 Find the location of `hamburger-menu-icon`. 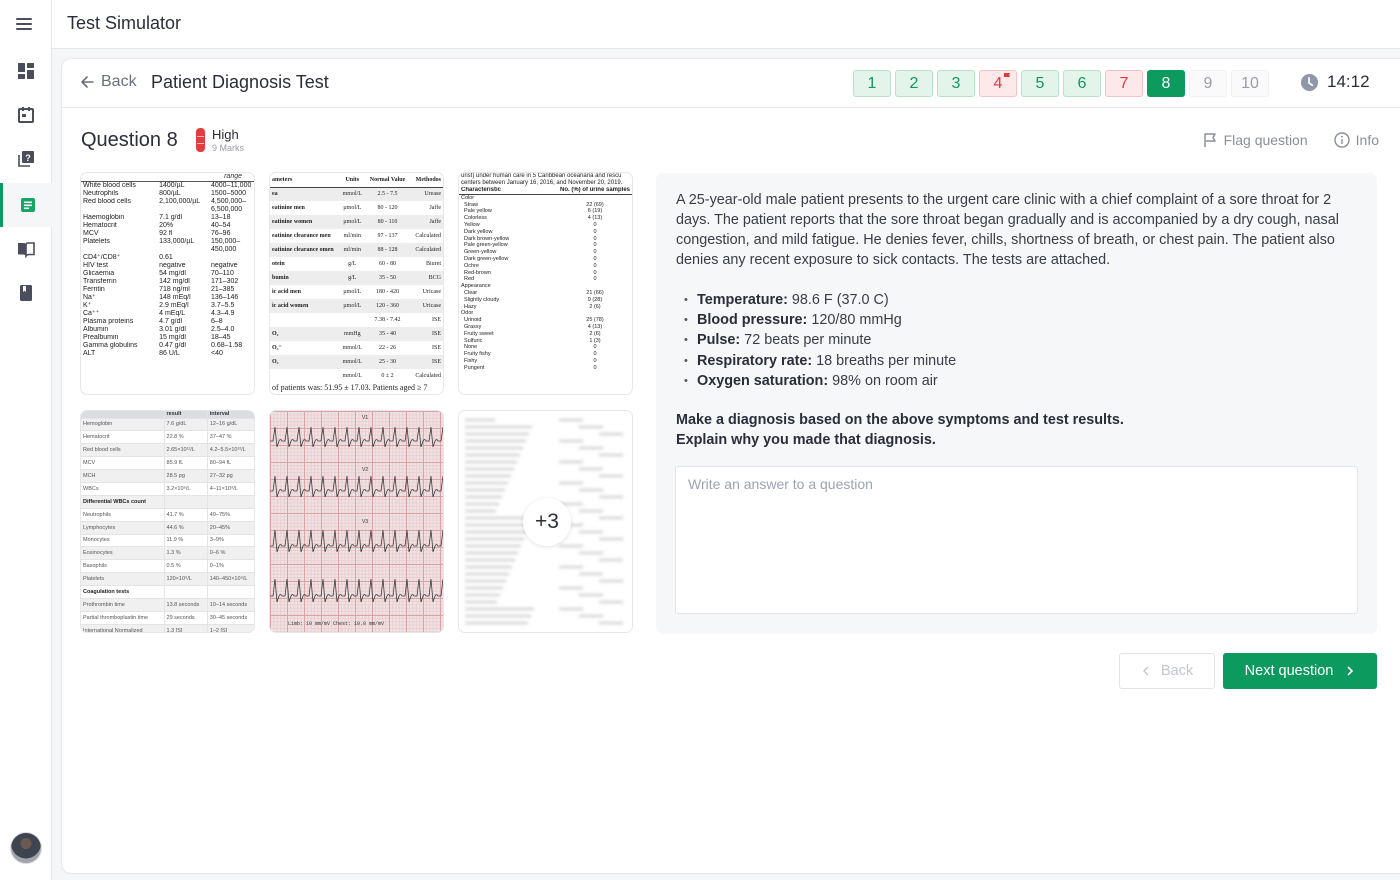

hamburger-menu-icon is located at coordinates (26, 24).